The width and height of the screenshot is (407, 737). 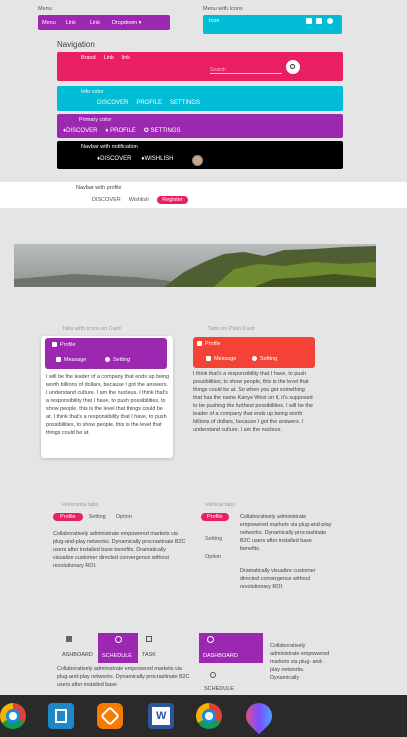 I want to click on vertical-tab-list: Profile Setting Option, so click(x=215, y=536).